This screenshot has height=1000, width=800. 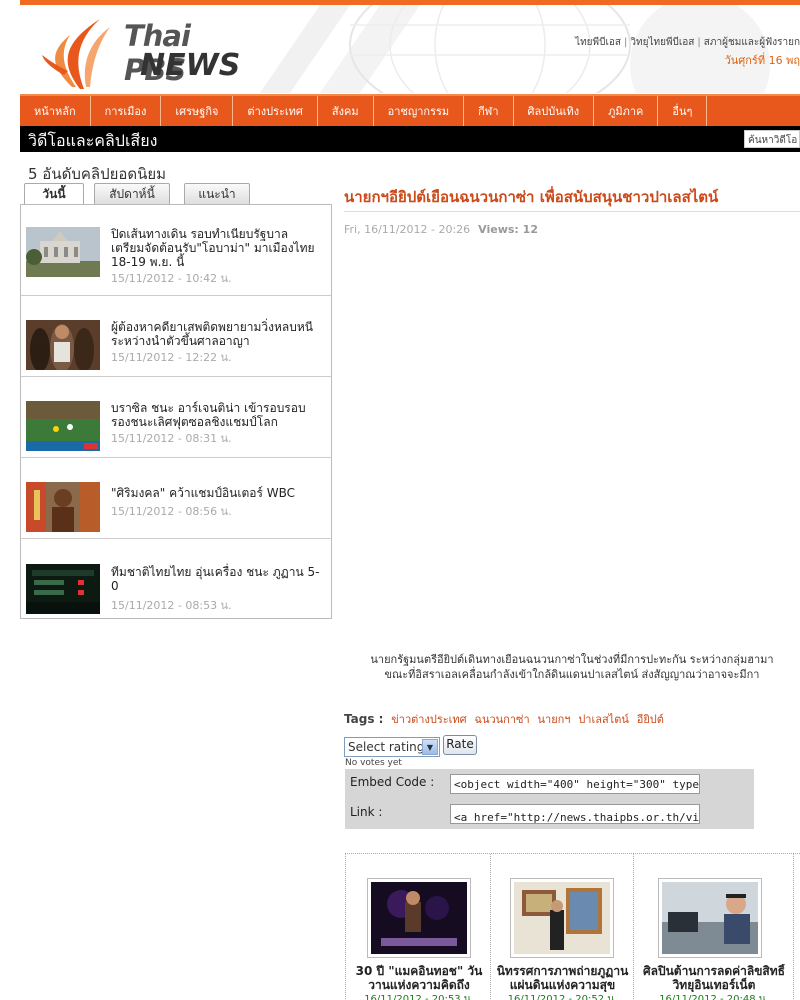 What do you see at coordinates (626, 111) in the screenshot?
I see `nav-item-regional: ภูมิภาค` at bounding box center [626, 111].